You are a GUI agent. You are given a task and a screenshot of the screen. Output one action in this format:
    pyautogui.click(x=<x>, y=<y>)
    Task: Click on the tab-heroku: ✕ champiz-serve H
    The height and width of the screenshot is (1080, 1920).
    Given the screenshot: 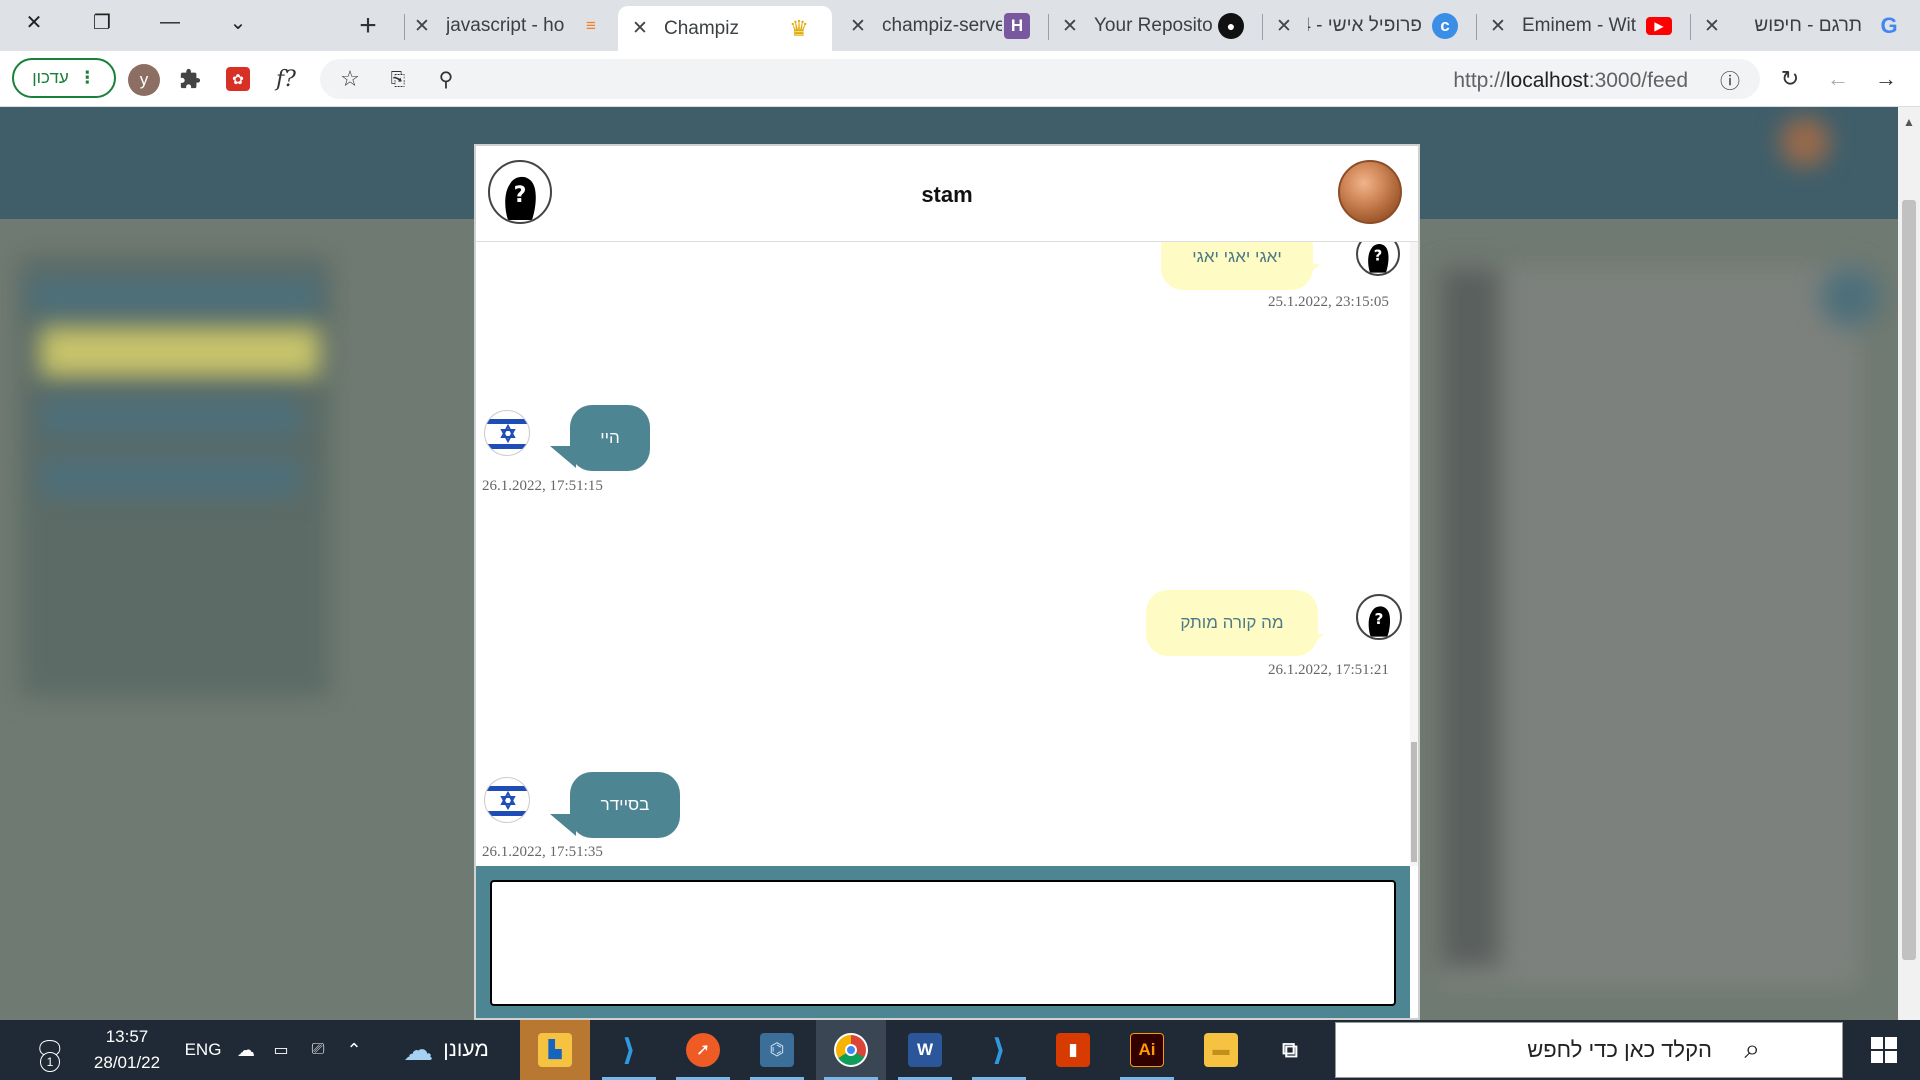 What is the action you would take?
    pyautogui.click(x=946, y=26)
    